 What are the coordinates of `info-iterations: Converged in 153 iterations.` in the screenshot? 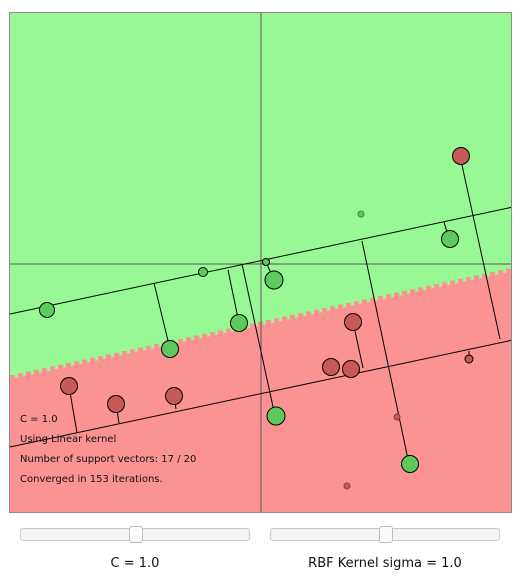 It's located at (91, 479).